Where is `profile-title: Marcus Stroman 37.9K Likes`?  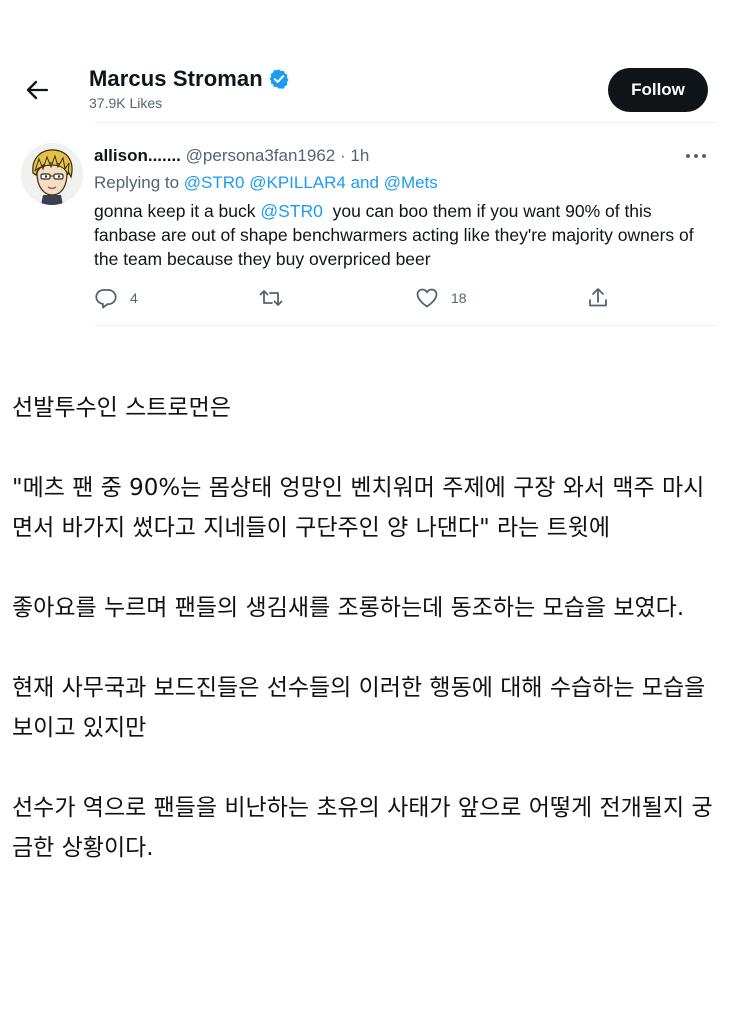 profile-title: Marcus Stroman 37.9K Likes is located at coordinates (189, 88).